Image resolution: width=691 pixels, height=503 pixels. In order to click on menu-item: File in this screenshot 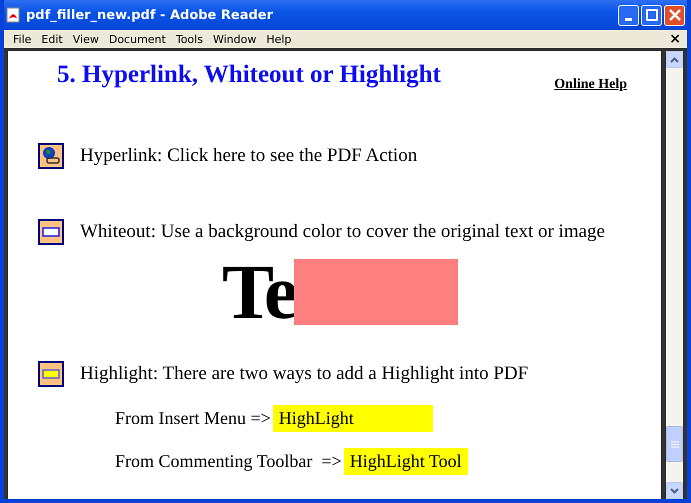, I will do `click(22, 39)`.